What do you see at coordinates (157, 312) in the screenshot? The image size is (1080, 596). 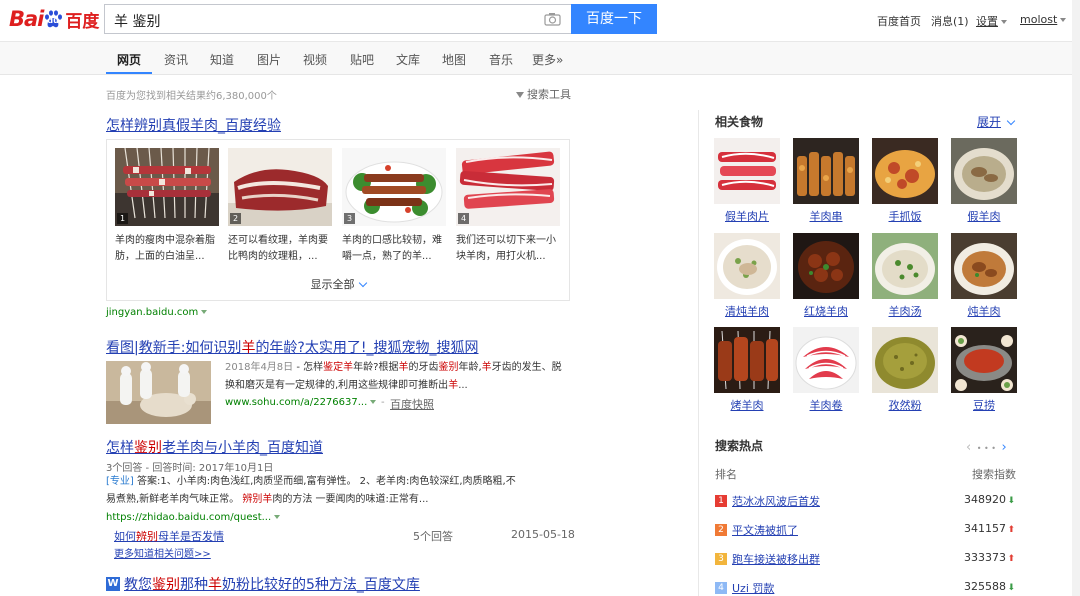 I see `result-url: jingyan.baidu.com` at bounding box center [157, 312].